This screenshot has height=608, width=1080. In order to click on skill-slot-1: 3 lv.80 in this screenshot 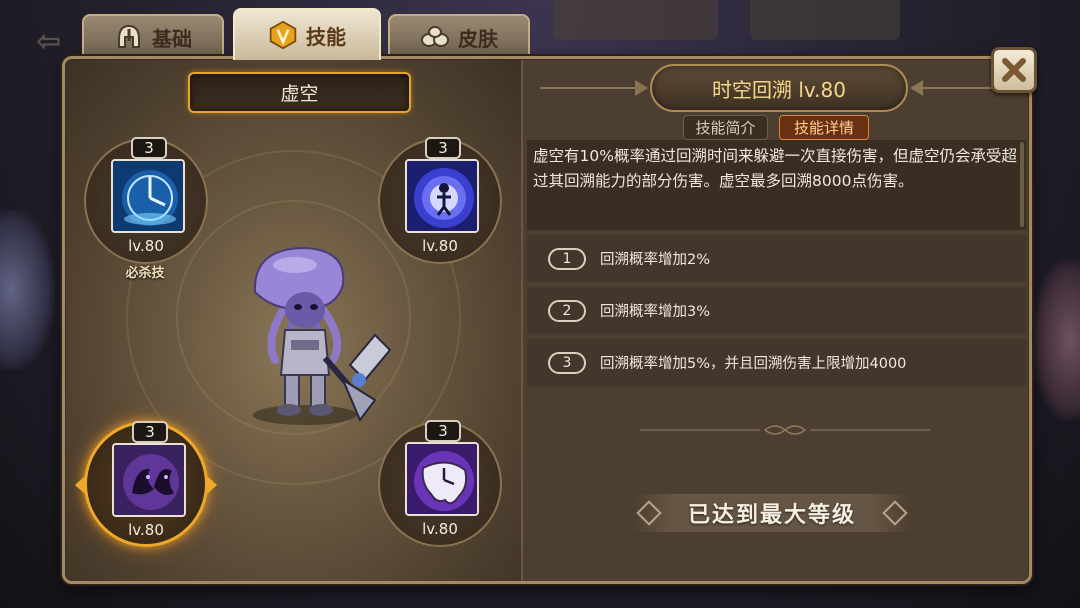, I will do `click(146, 200)`.